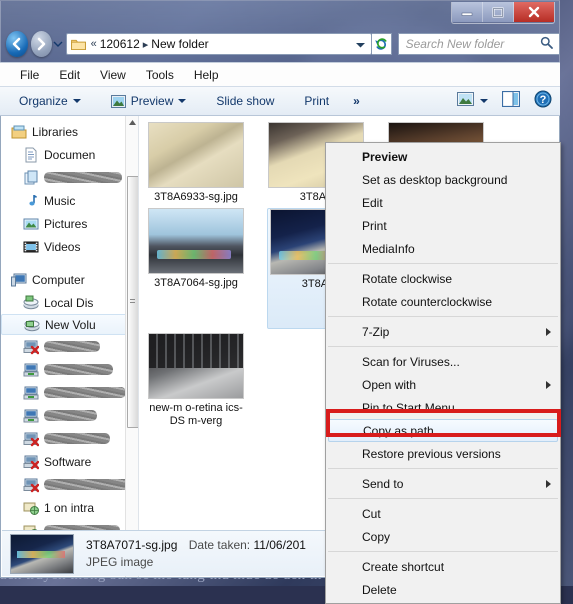  I want to click on search-input: Search New folder, so click(478, 44).